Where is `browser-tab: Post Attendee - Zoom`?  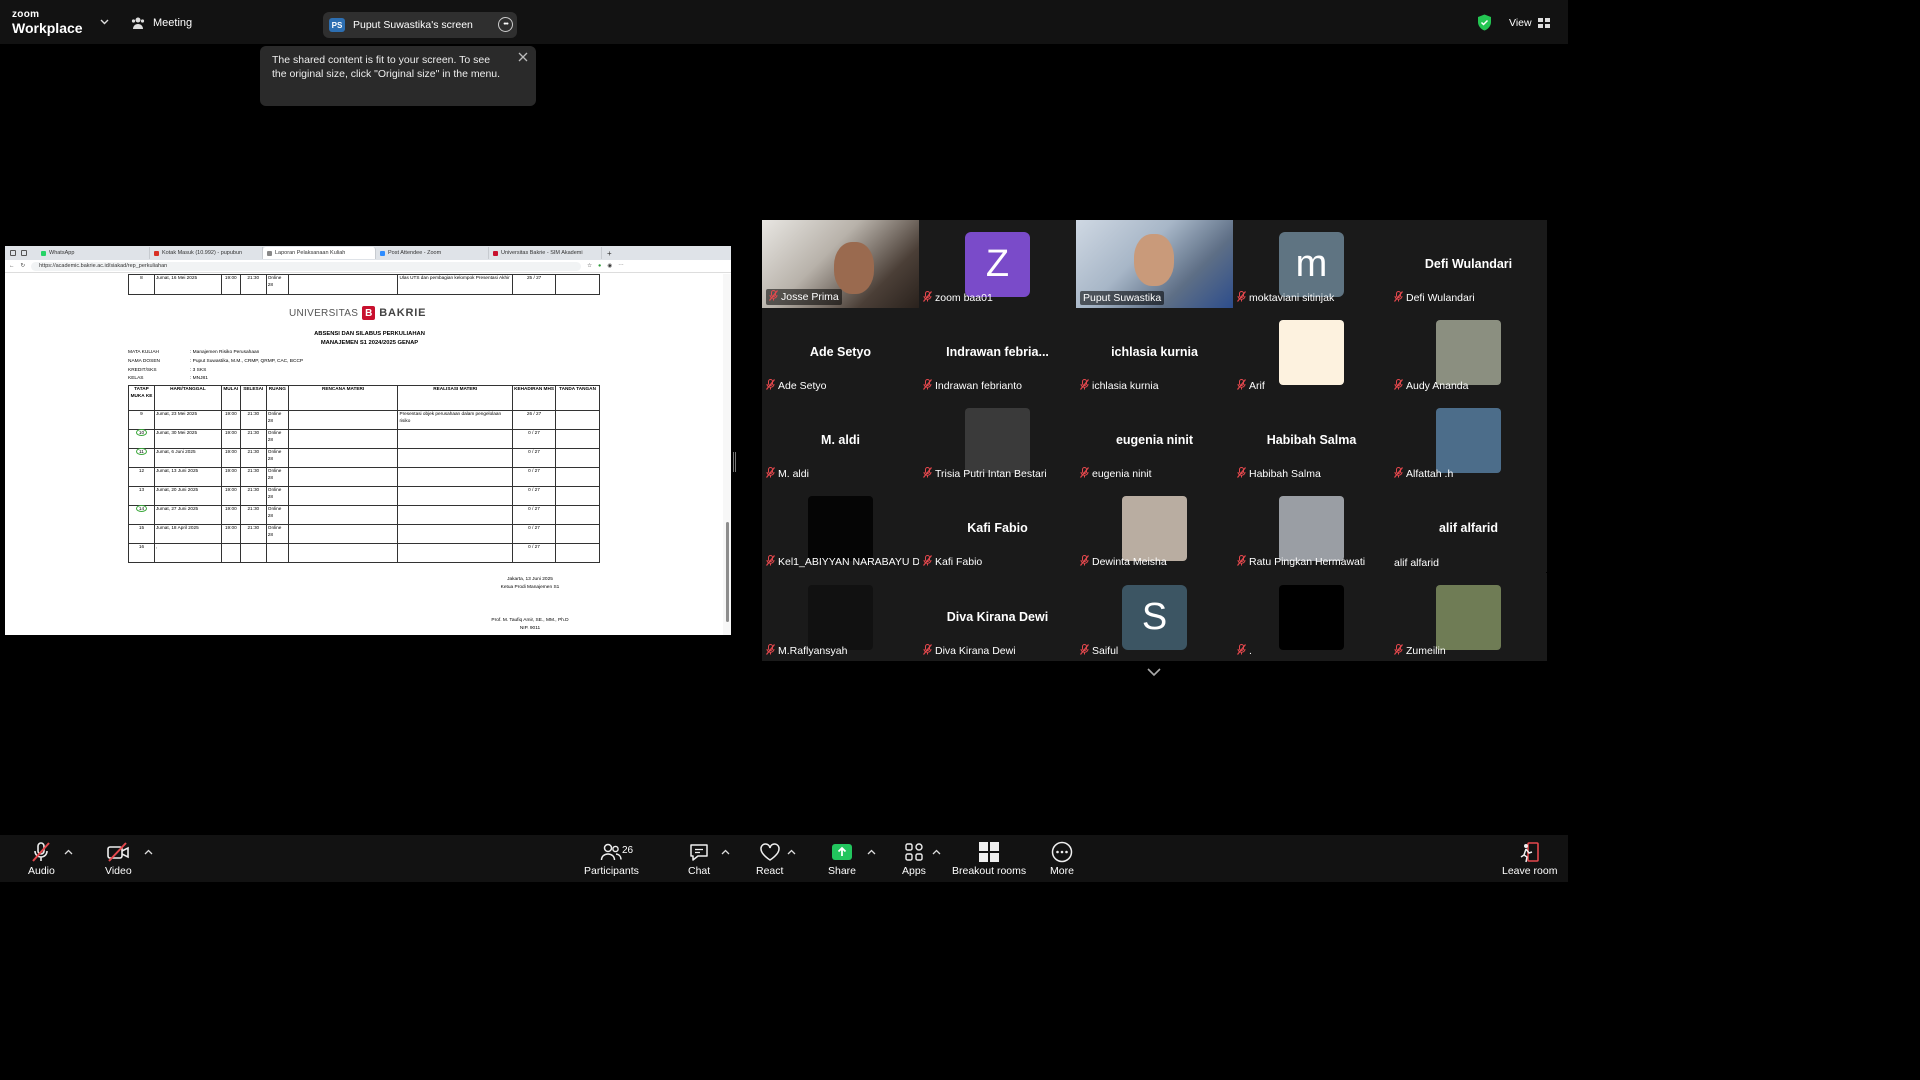
browser-tab: Post Attendee - Zoom is located at coordinates (432, 253).